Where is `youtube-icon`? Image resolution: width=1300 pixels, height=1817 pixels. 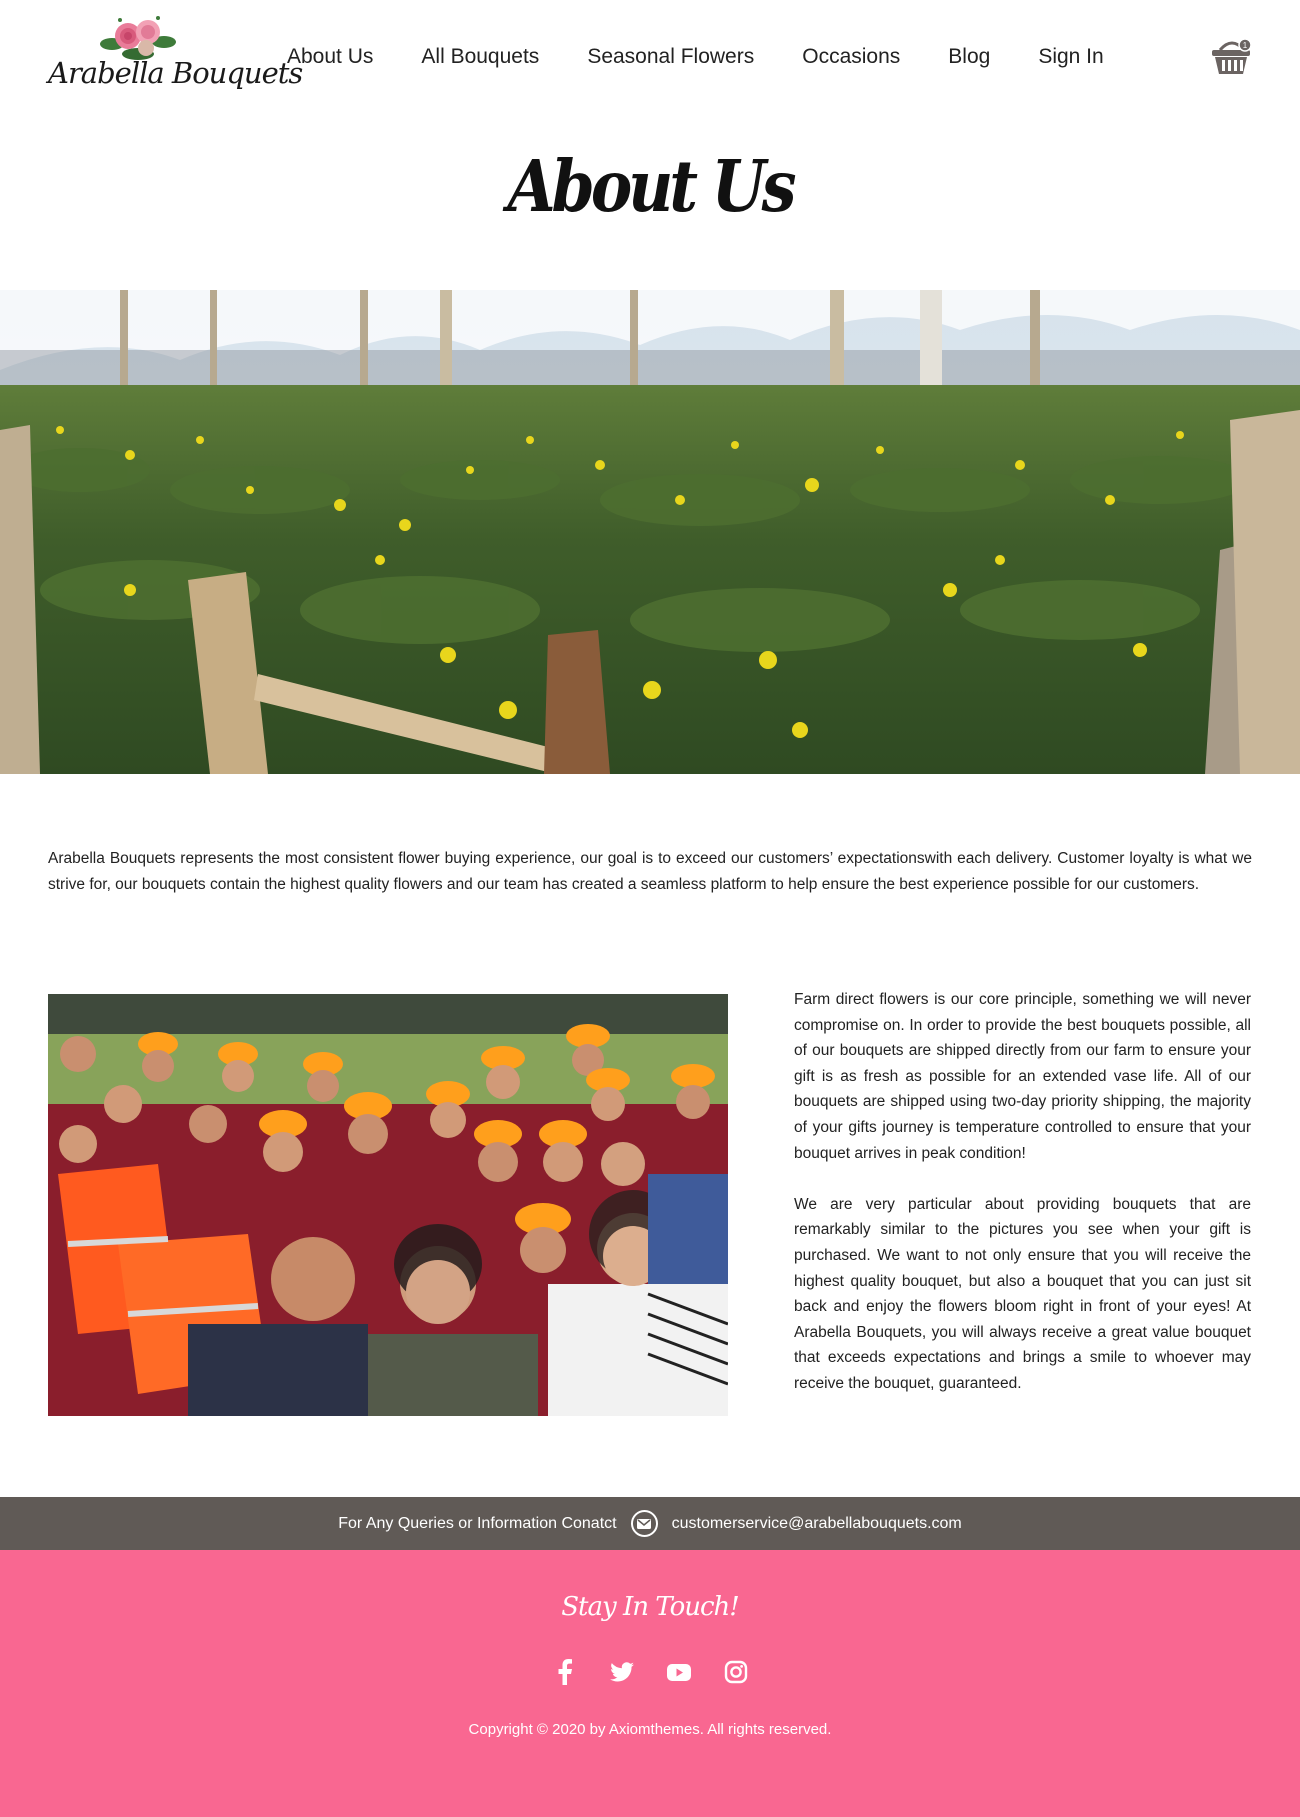 youtube-icon is located at coordinates (679, 1672).